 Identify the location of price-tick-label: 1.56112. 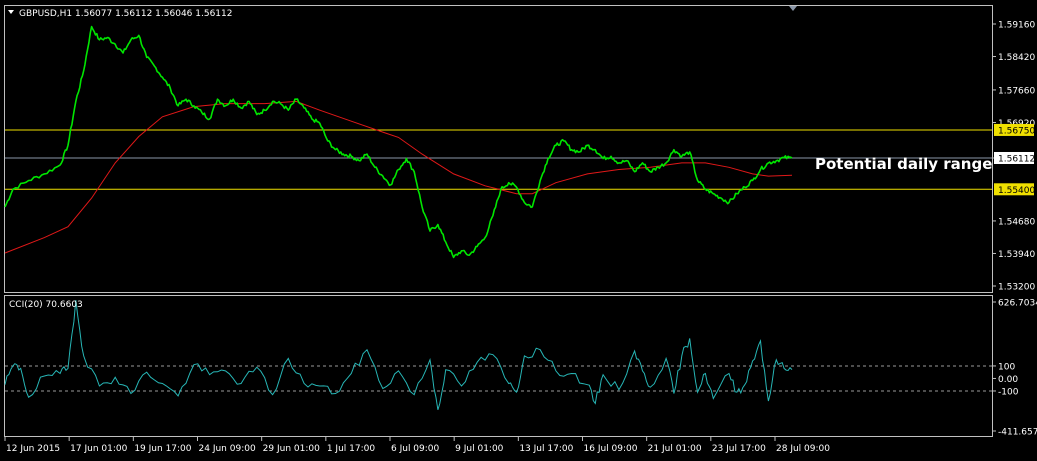
(1016, 159).